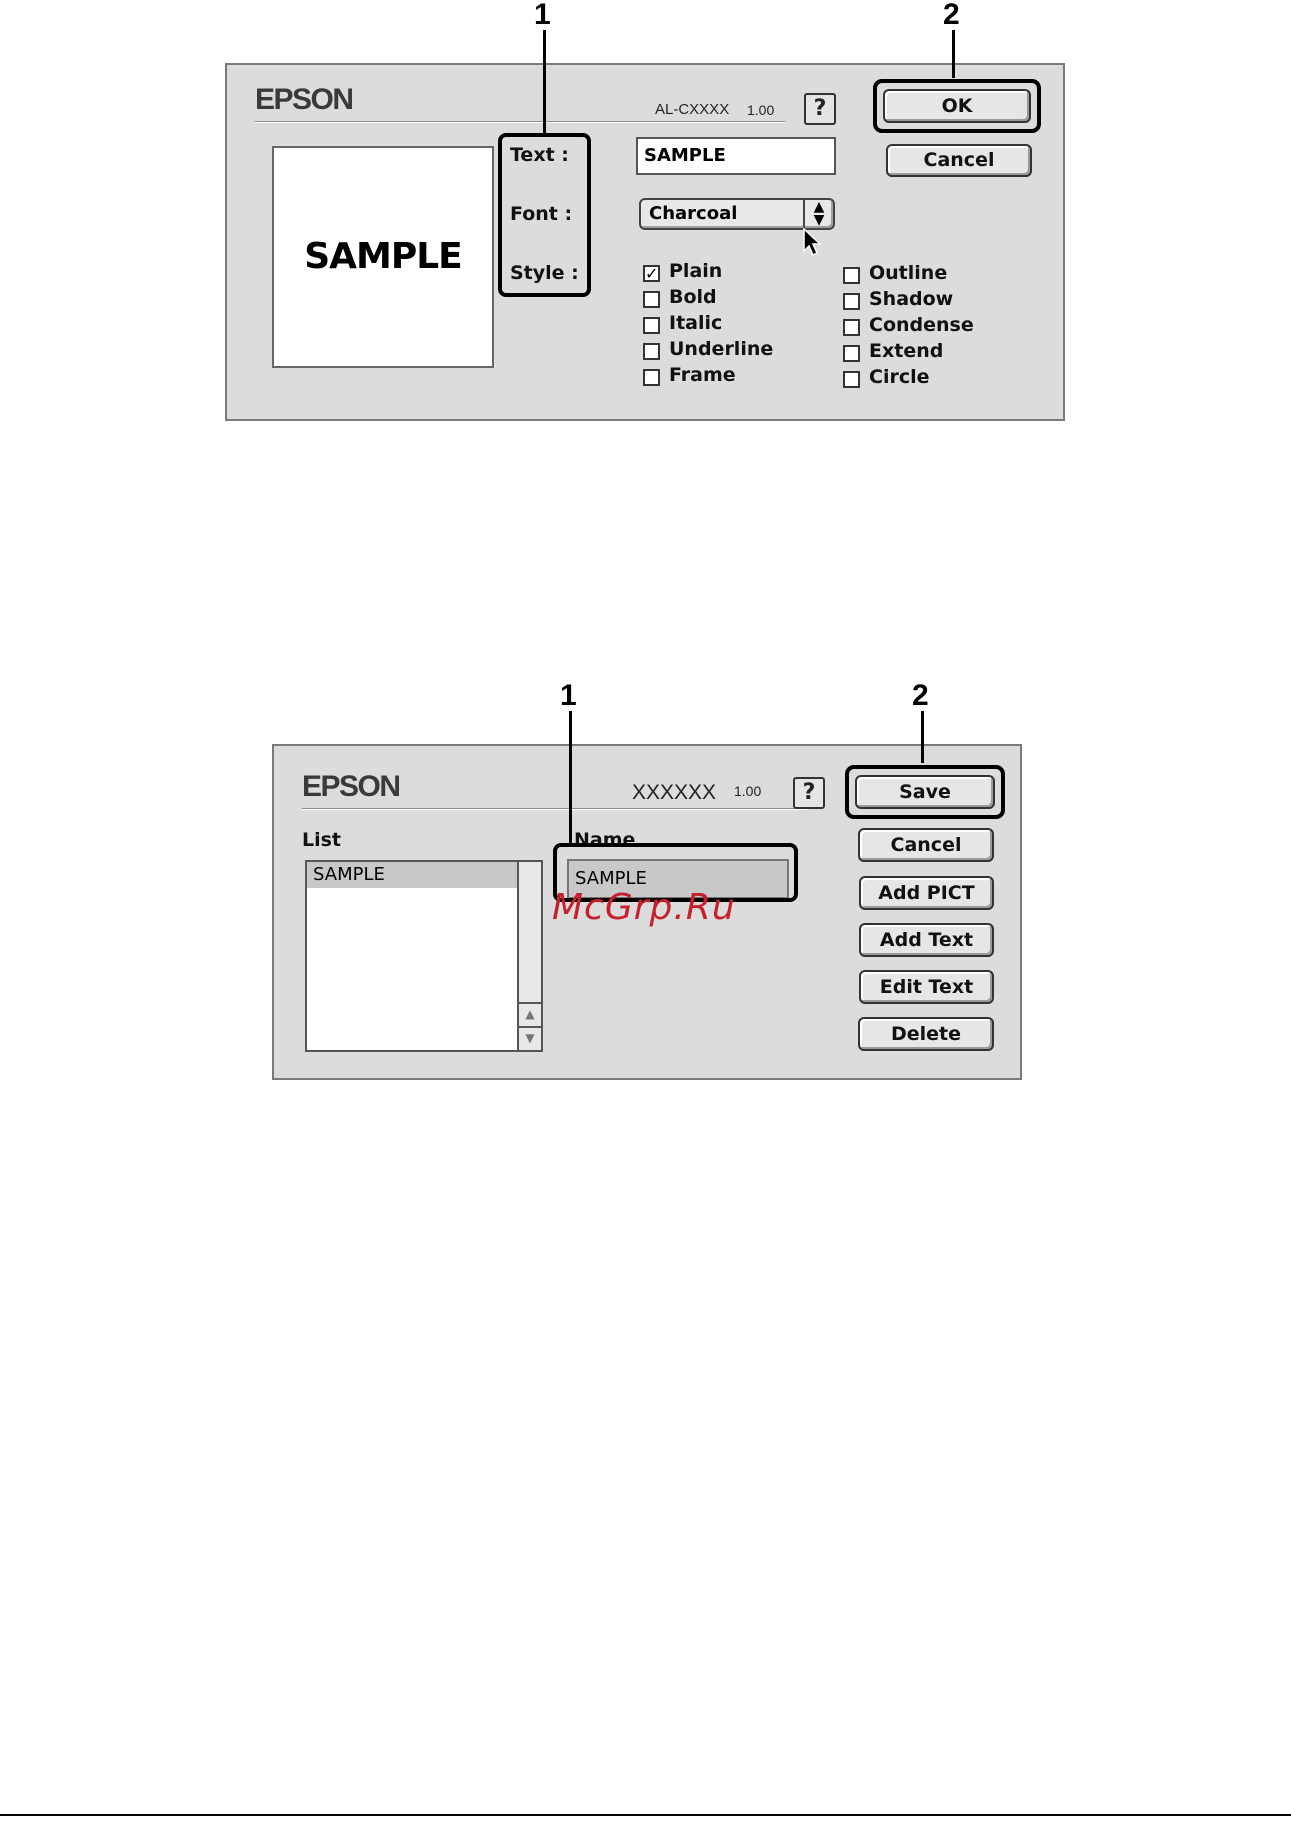 This screenshot has width=1291, height=1821. What do you see at coordinates (818, 214) in the screenshot?
I see `popup-arrows-icon: ▲ ▼` at bounding box center [818, 214].